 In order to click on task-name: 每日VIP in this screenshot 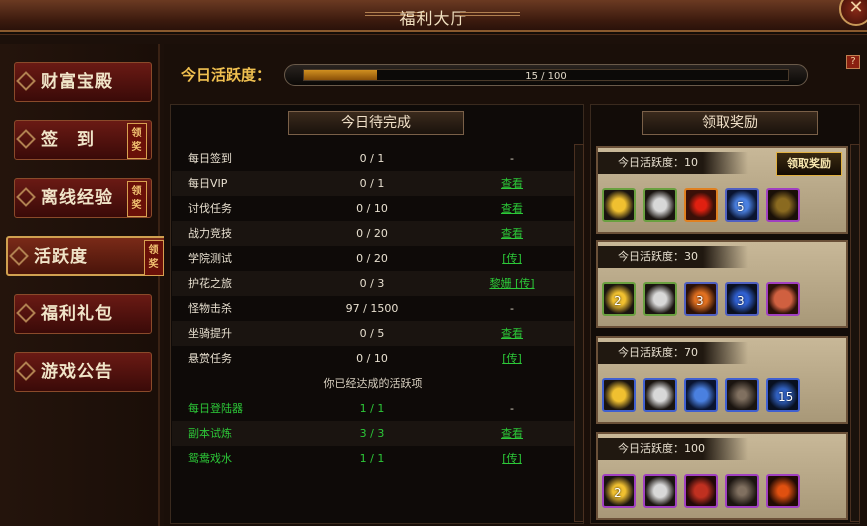, I will do `click(208, 183)`.